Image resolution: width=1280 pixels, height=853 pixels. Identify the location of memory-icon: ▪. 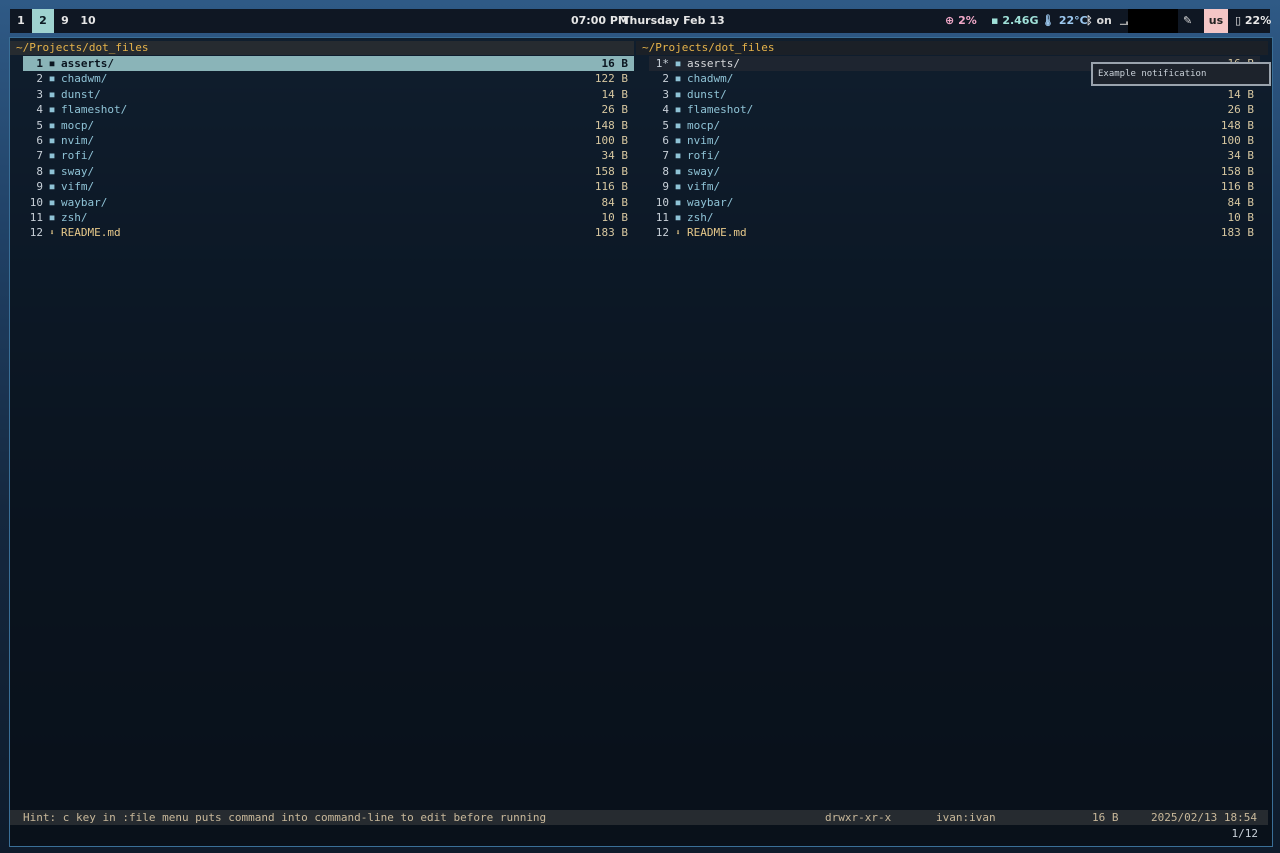
(995, 20).